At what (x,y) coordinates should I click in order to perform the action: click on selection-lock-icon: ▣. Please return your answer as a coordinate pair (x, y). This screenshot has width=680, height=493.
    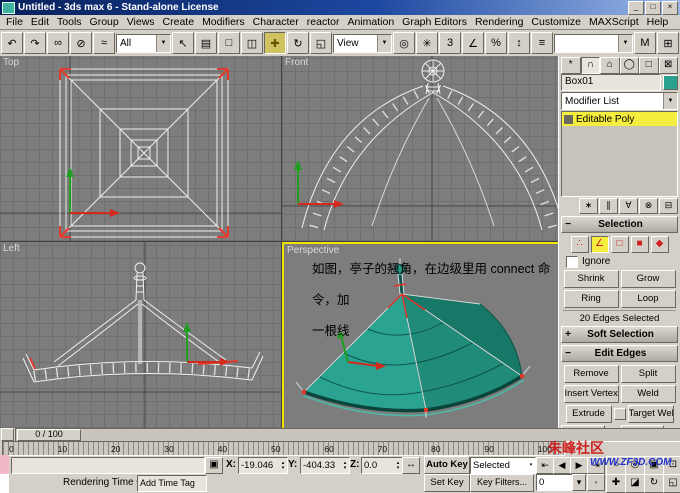
    Looking at the image, I should click on (214, 465).